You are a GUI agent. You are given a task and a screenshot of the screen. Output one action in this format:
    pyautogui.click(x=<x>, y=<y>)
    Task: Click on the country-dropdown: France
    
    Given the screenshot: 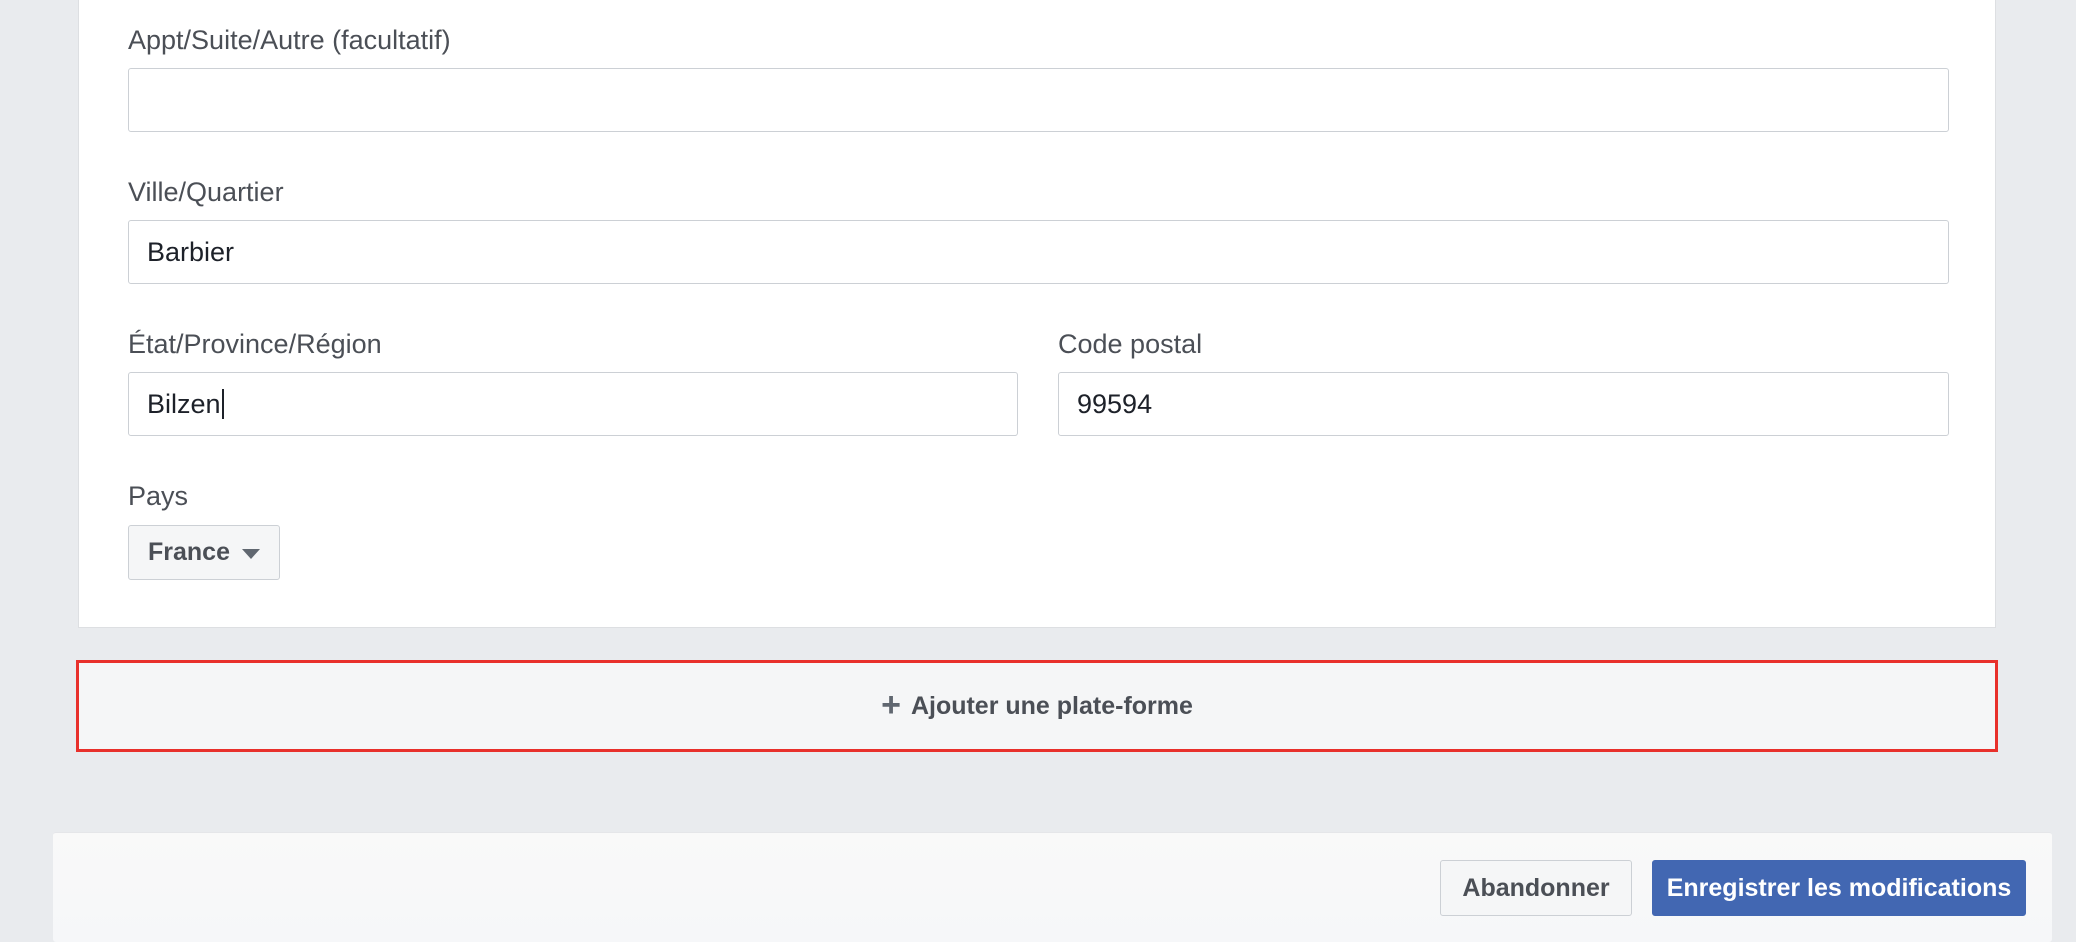 What is the action you would take?
    pyautogui.click(x=204, y=552)
    